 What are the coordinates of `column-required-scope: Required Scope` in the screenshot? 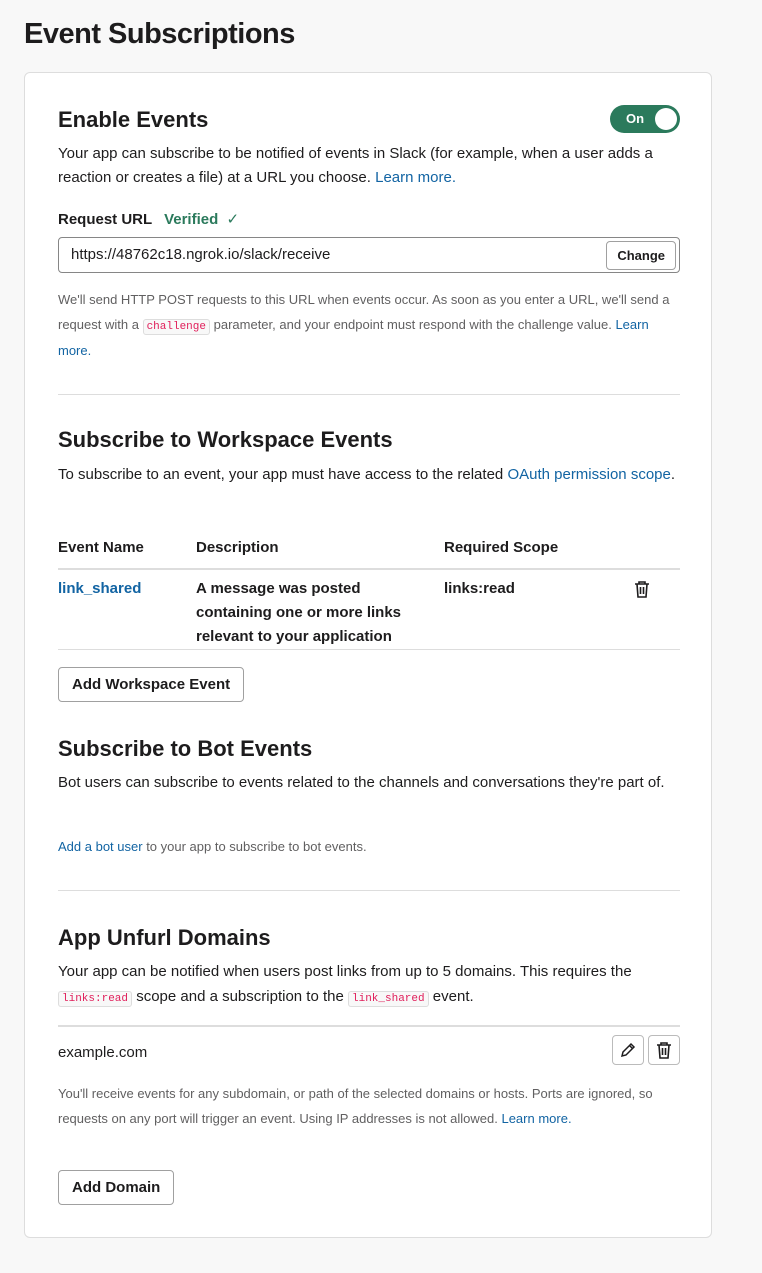 It's located at (501, 547).